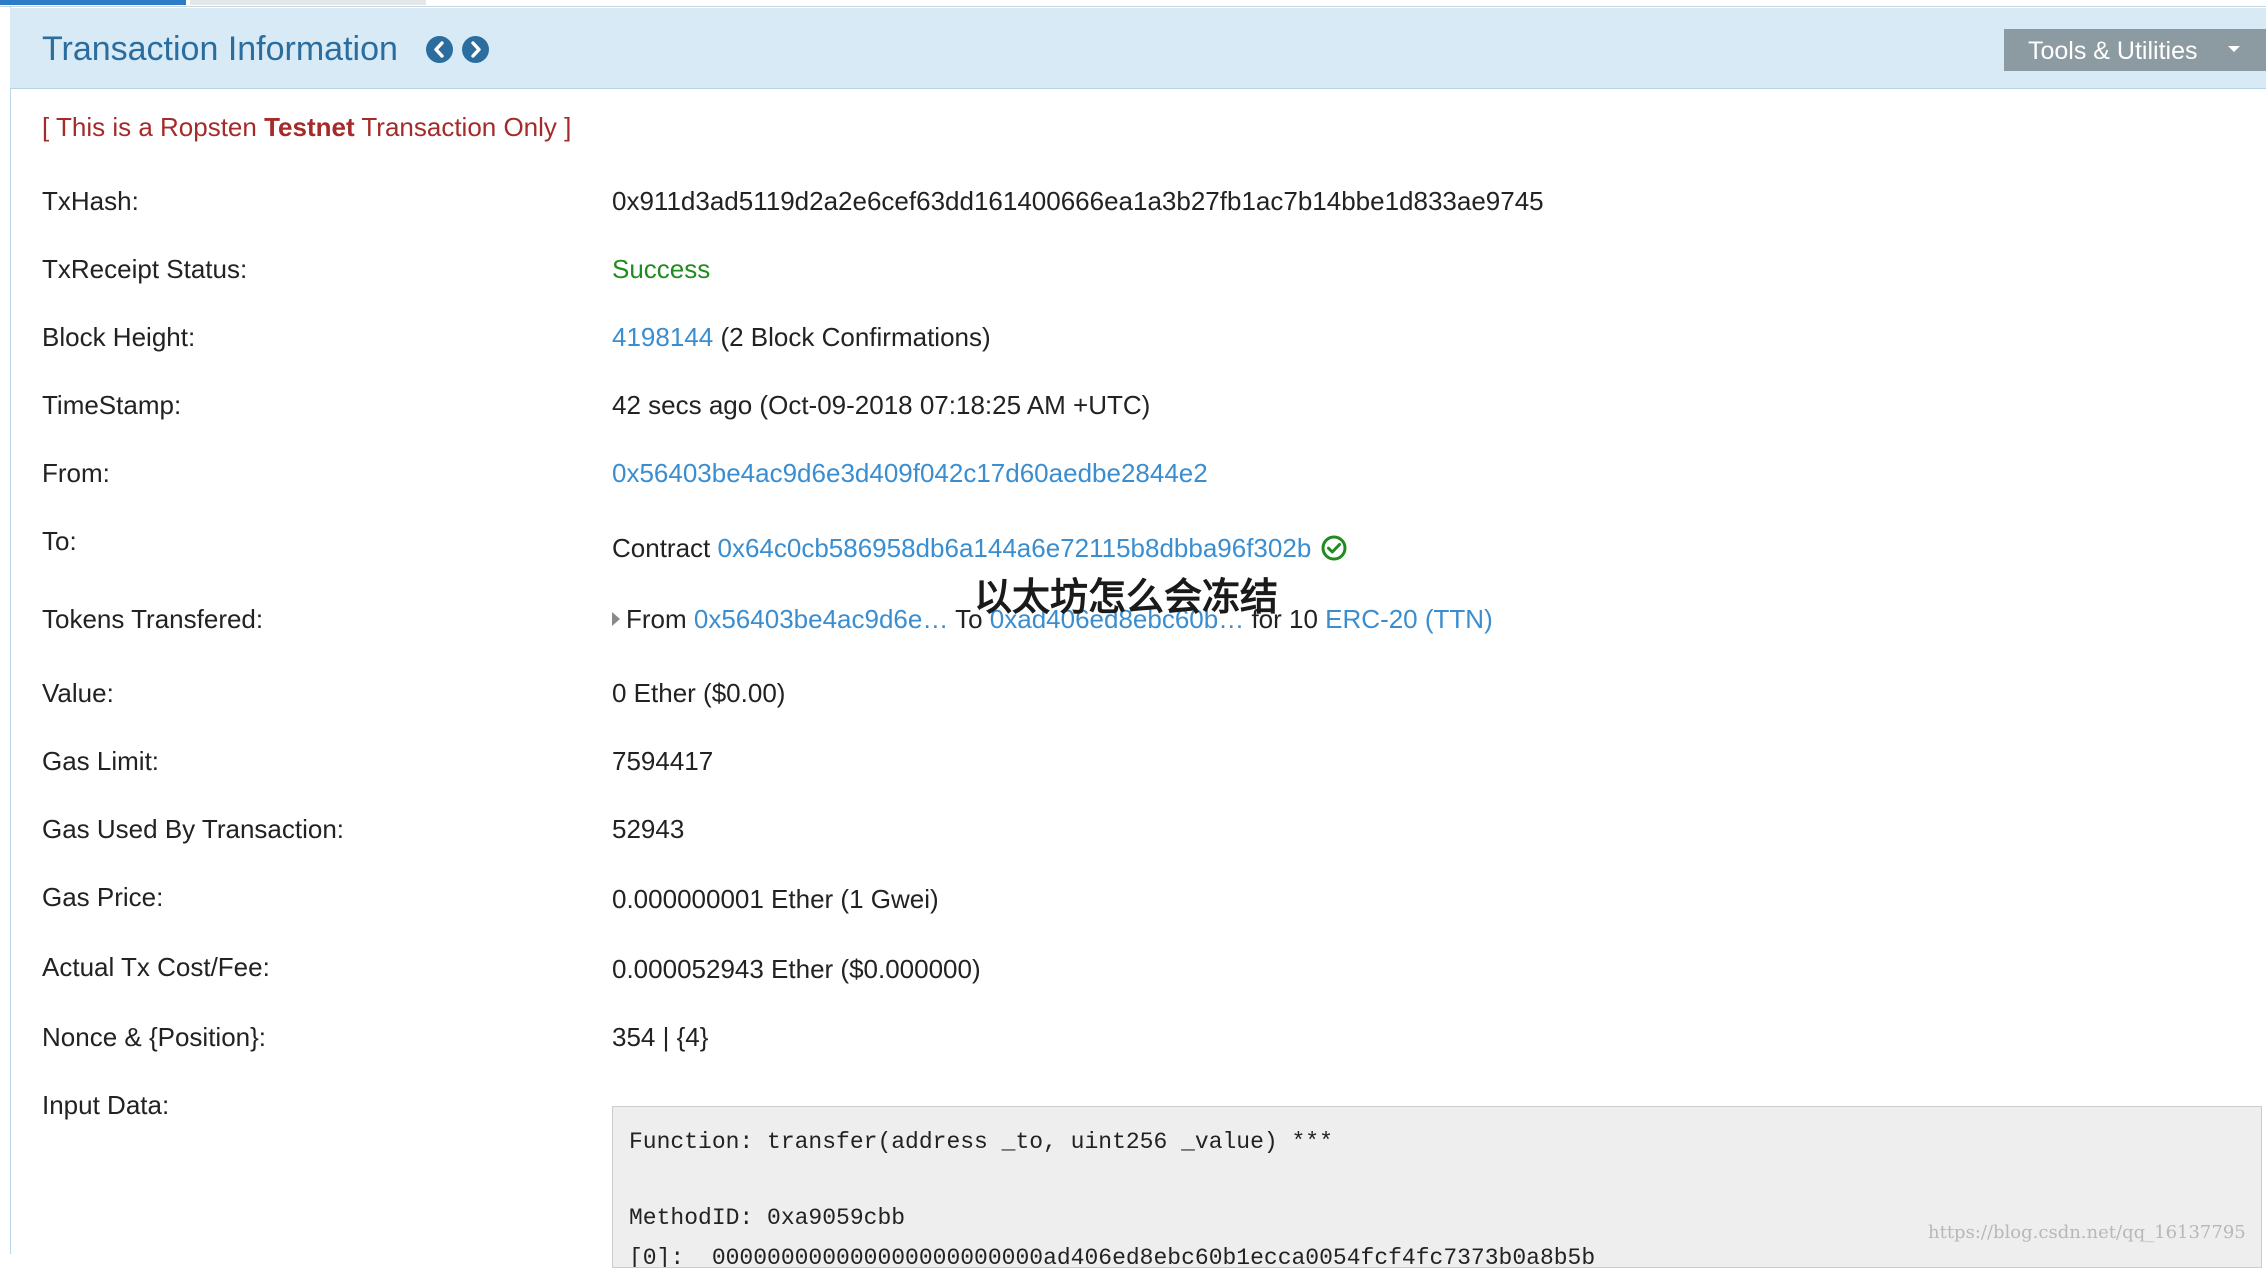 This screenshot has width=2266, height=1268. What do you see at coordinates (1409, 619) in the screenshot?
I see `token-contract-link: ERC-20 (TTN)` at bounding box center [1409, 619].